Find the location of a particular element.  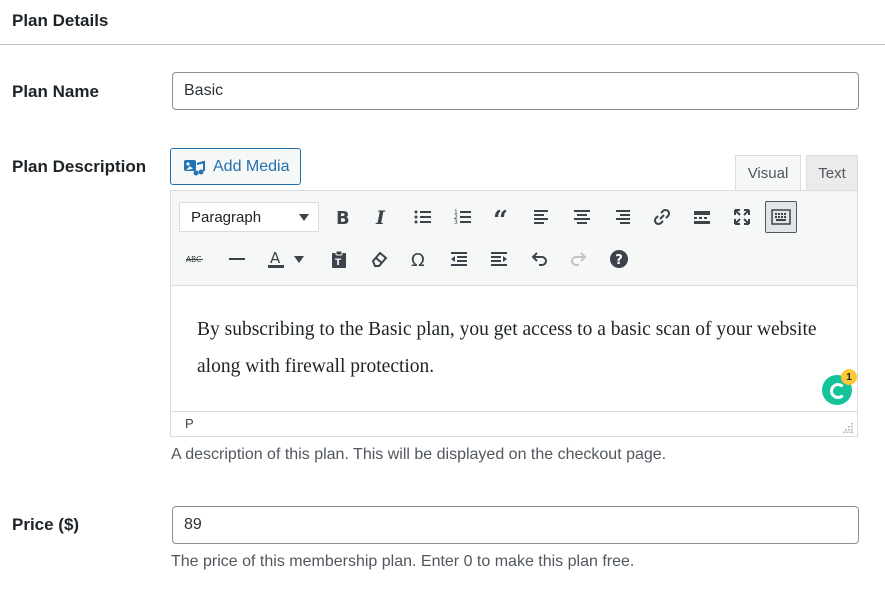

editor-statusbar: P is located at coordinates (514, 423).